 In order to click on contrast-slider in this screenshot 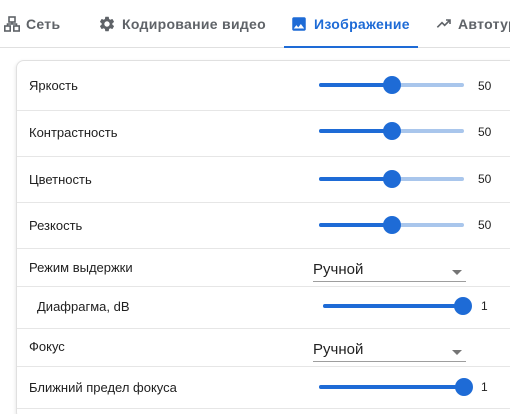, I will do `click(391, 131)`.